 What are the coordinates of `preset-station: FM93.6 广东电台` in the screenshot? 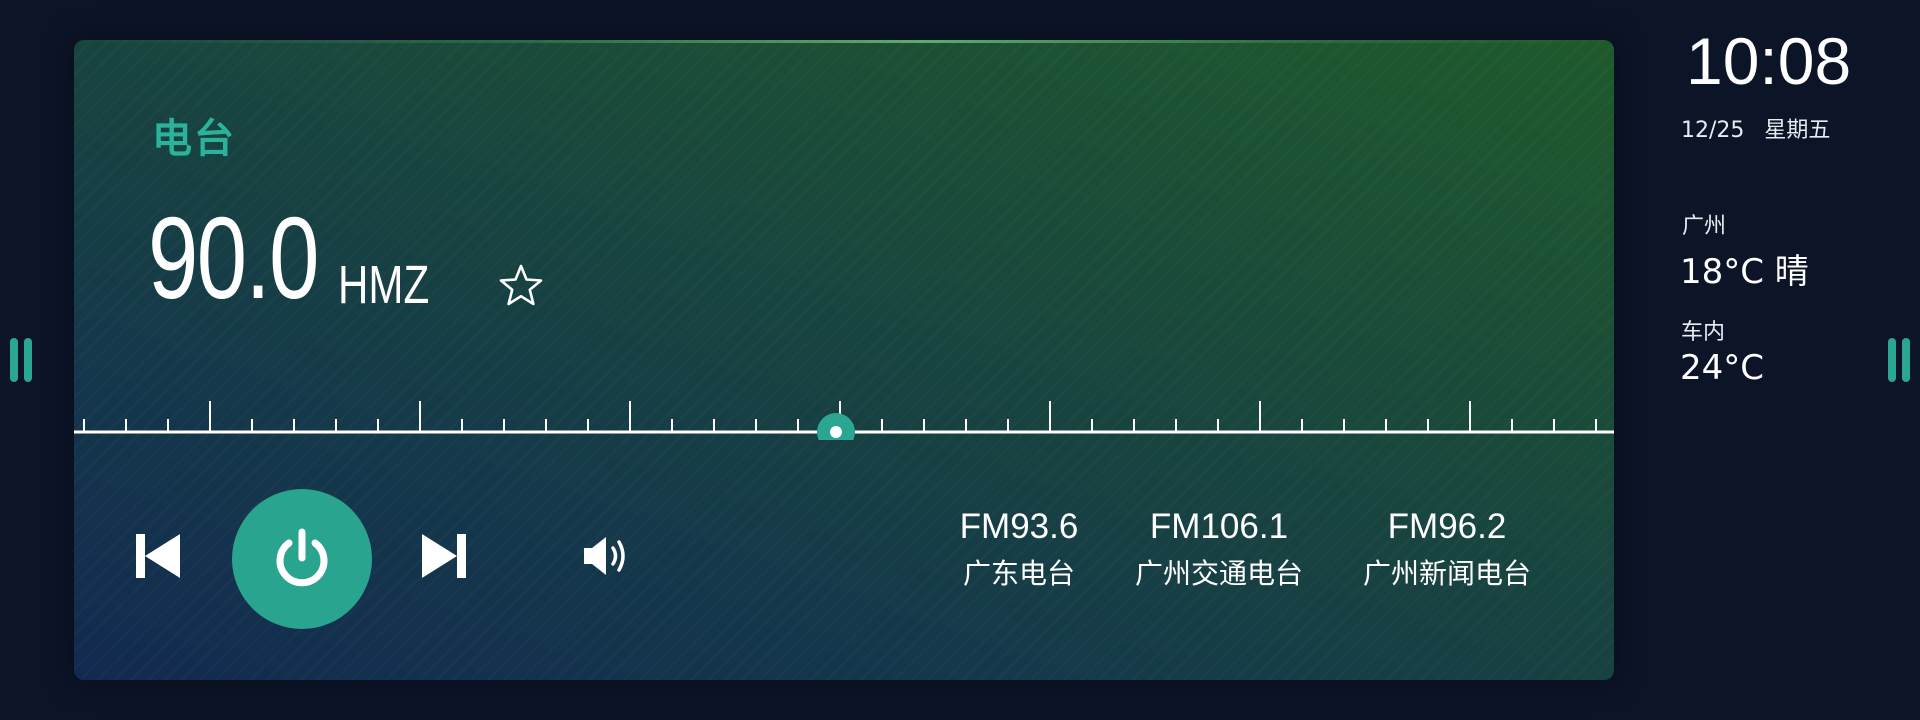 It's located at (1019, 549).